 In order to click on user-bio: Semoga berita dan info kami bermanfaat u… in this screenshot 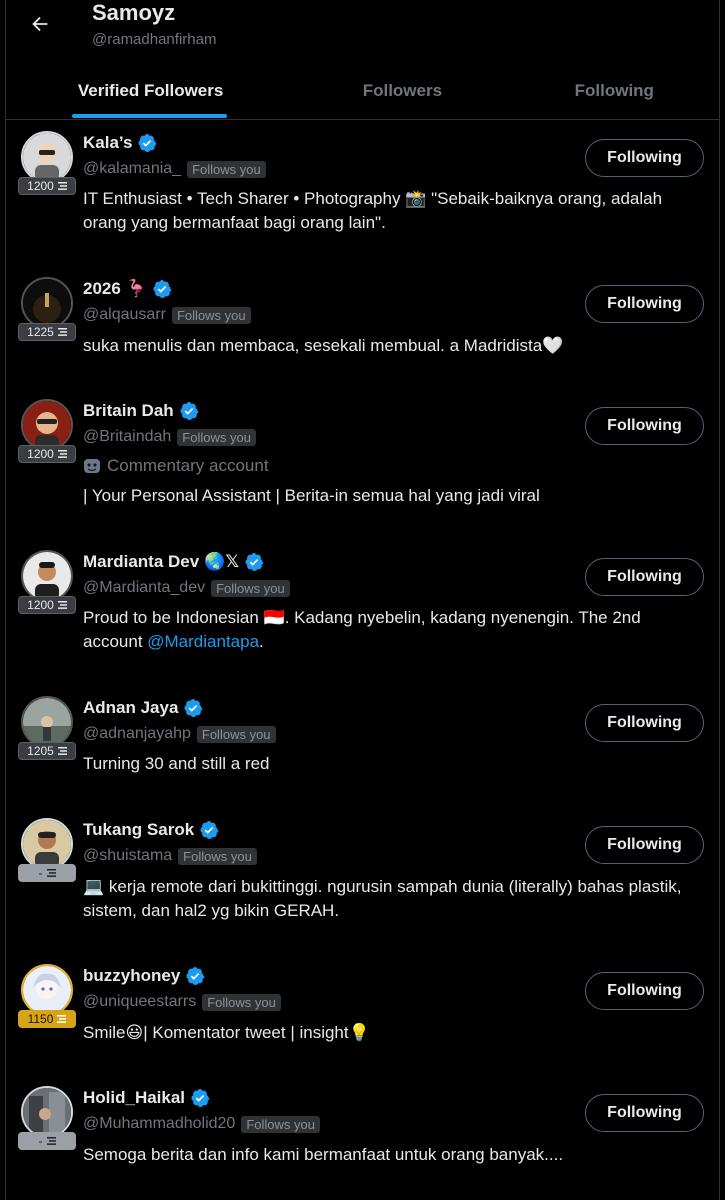, I will do `click(323, 1154)`.